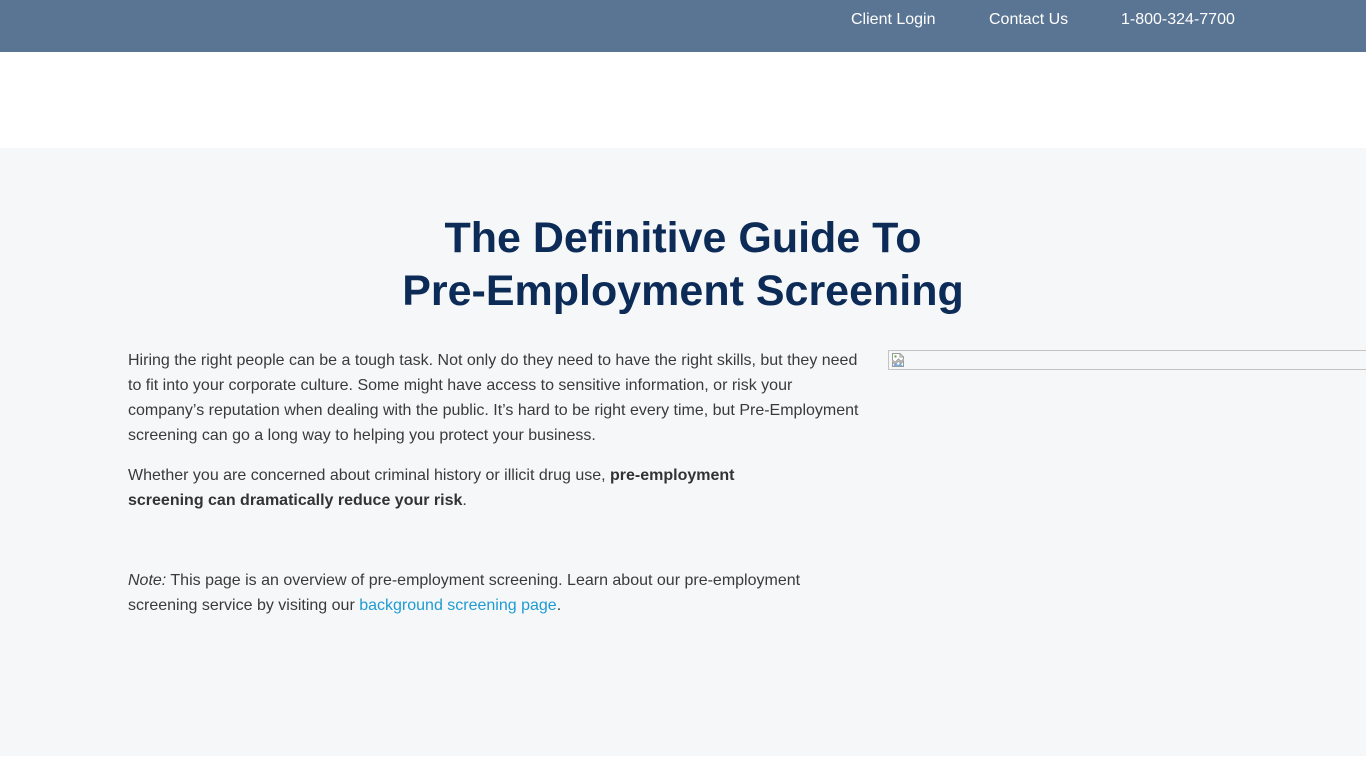  I want to click on note-end: ., so click(559, 605).